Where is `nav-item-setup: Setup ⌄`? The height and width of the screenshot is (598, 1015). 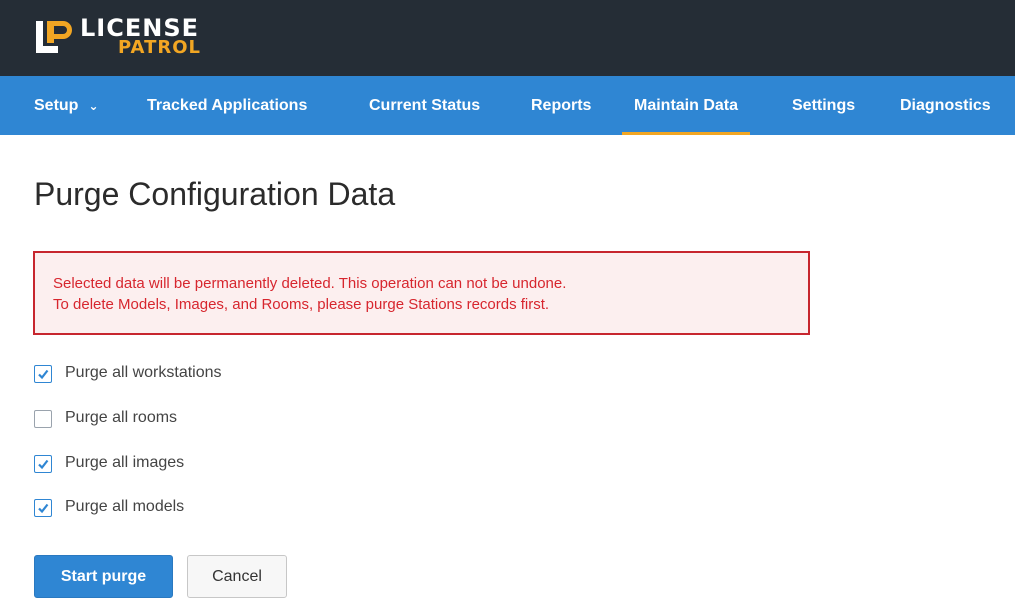
nav-item-setup: Setup ⌄ is located at coordinates (66, 105).